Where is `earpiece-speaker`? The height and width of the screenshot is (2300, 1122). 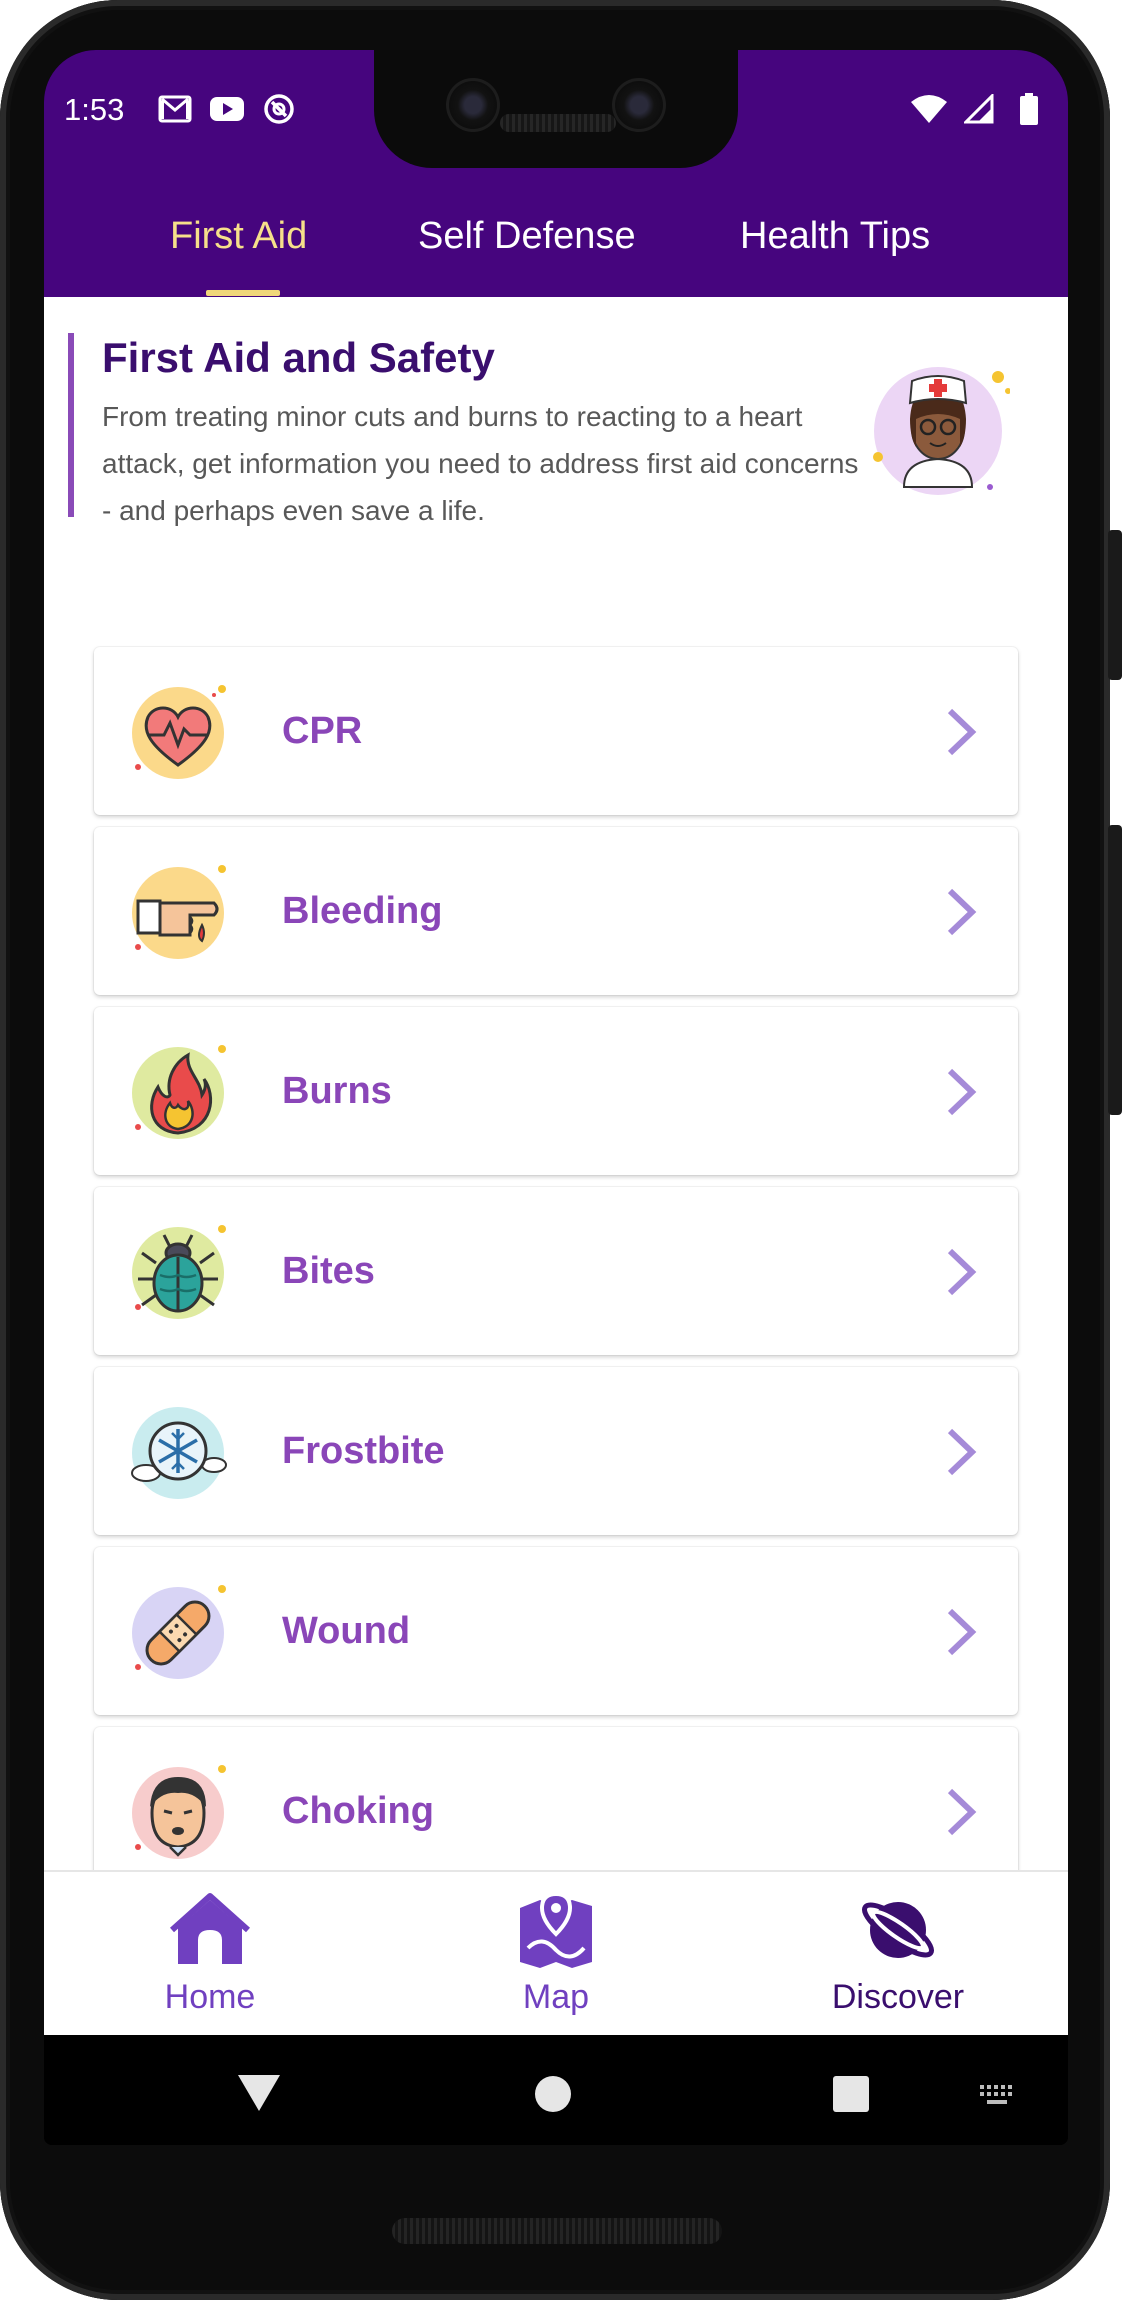
earpiece-speaker is located at coordinates (558, 123).